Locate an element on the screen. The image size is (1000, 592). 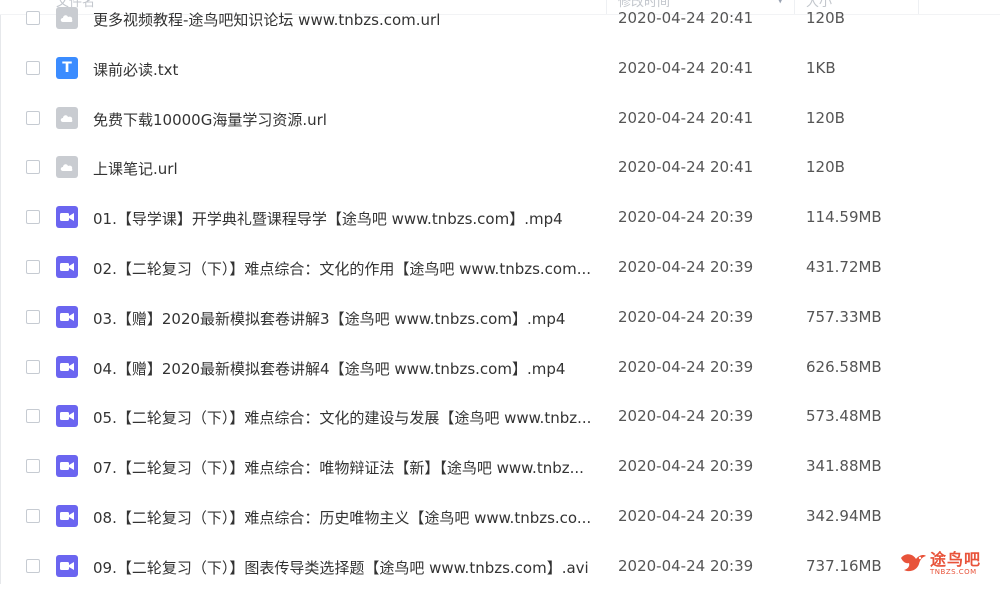
file-name: 01.【导学课】开学典礼暨课程导学【途鸟吧 www.tnbzs.com】.mp4 is located at coordinates (345, 218).